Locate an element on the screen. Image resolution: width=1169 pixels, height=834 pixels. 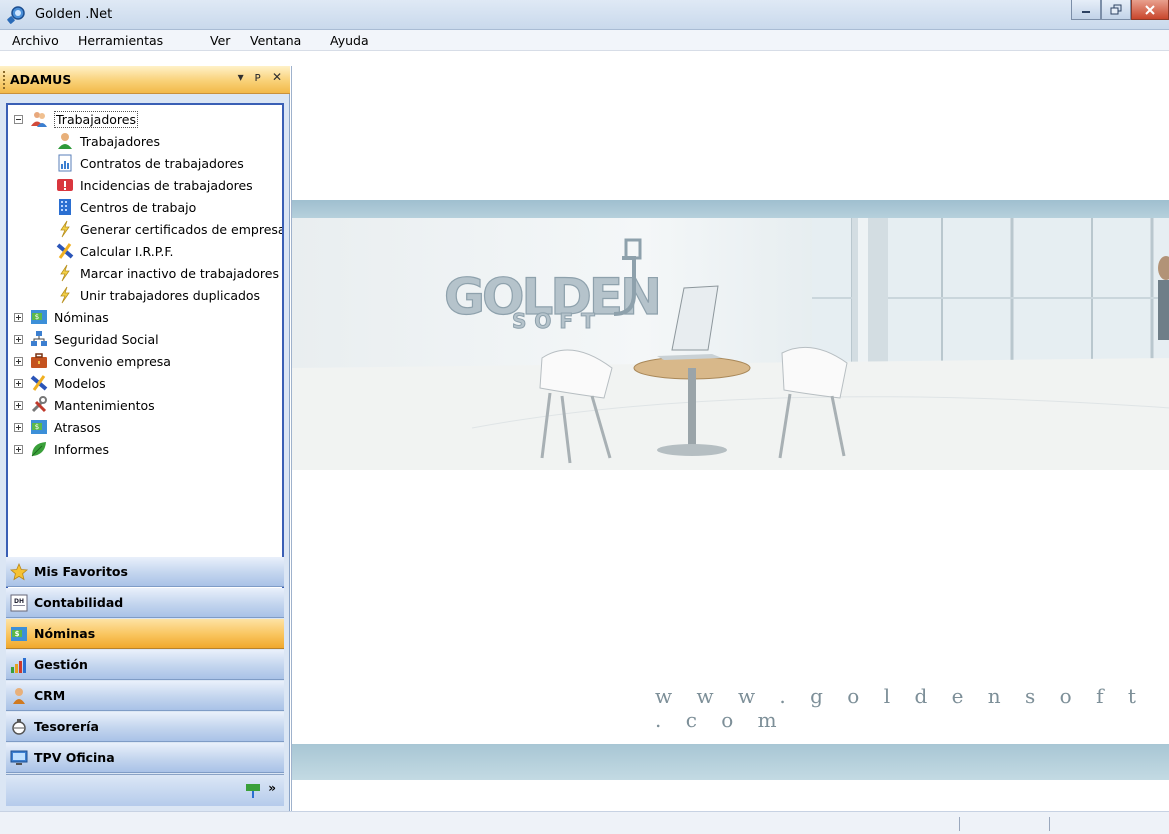
nav-button-label: Nóminas is located at coordinates (65, 633).